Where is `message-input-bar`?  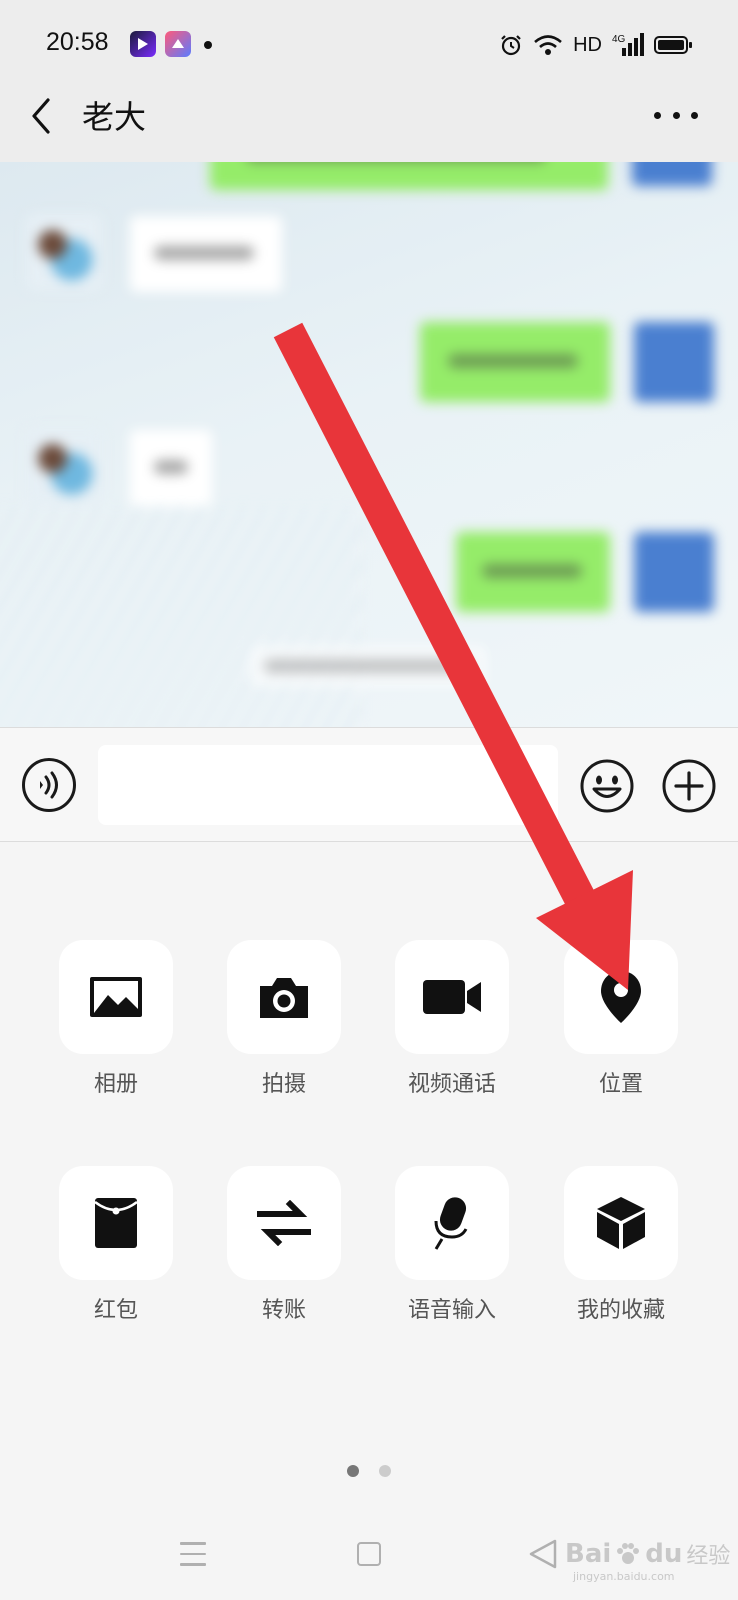
message-input-bar is located at coordinates (369, 784).